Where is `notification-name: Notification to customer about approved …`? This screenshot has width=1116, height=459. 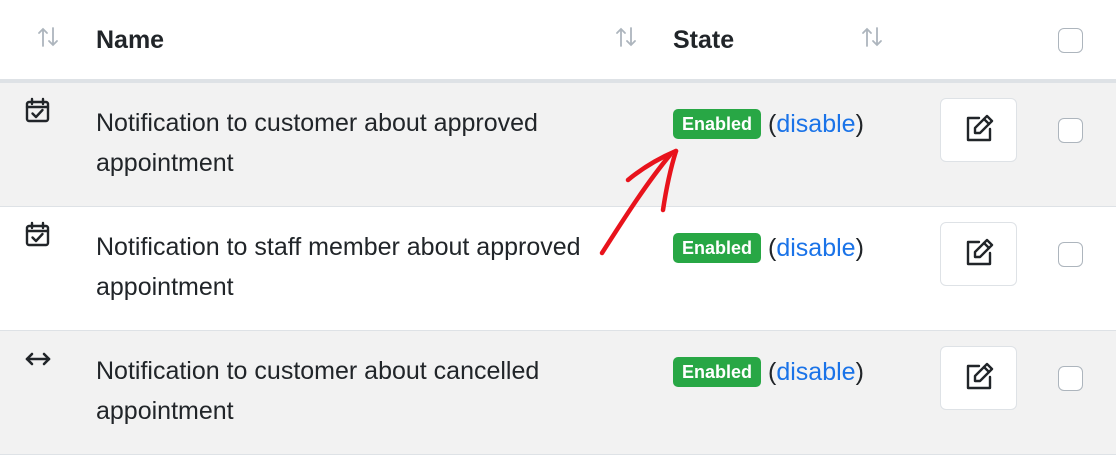 notification-name: Notification to customer about approved … is located at coordinates (317, 143).